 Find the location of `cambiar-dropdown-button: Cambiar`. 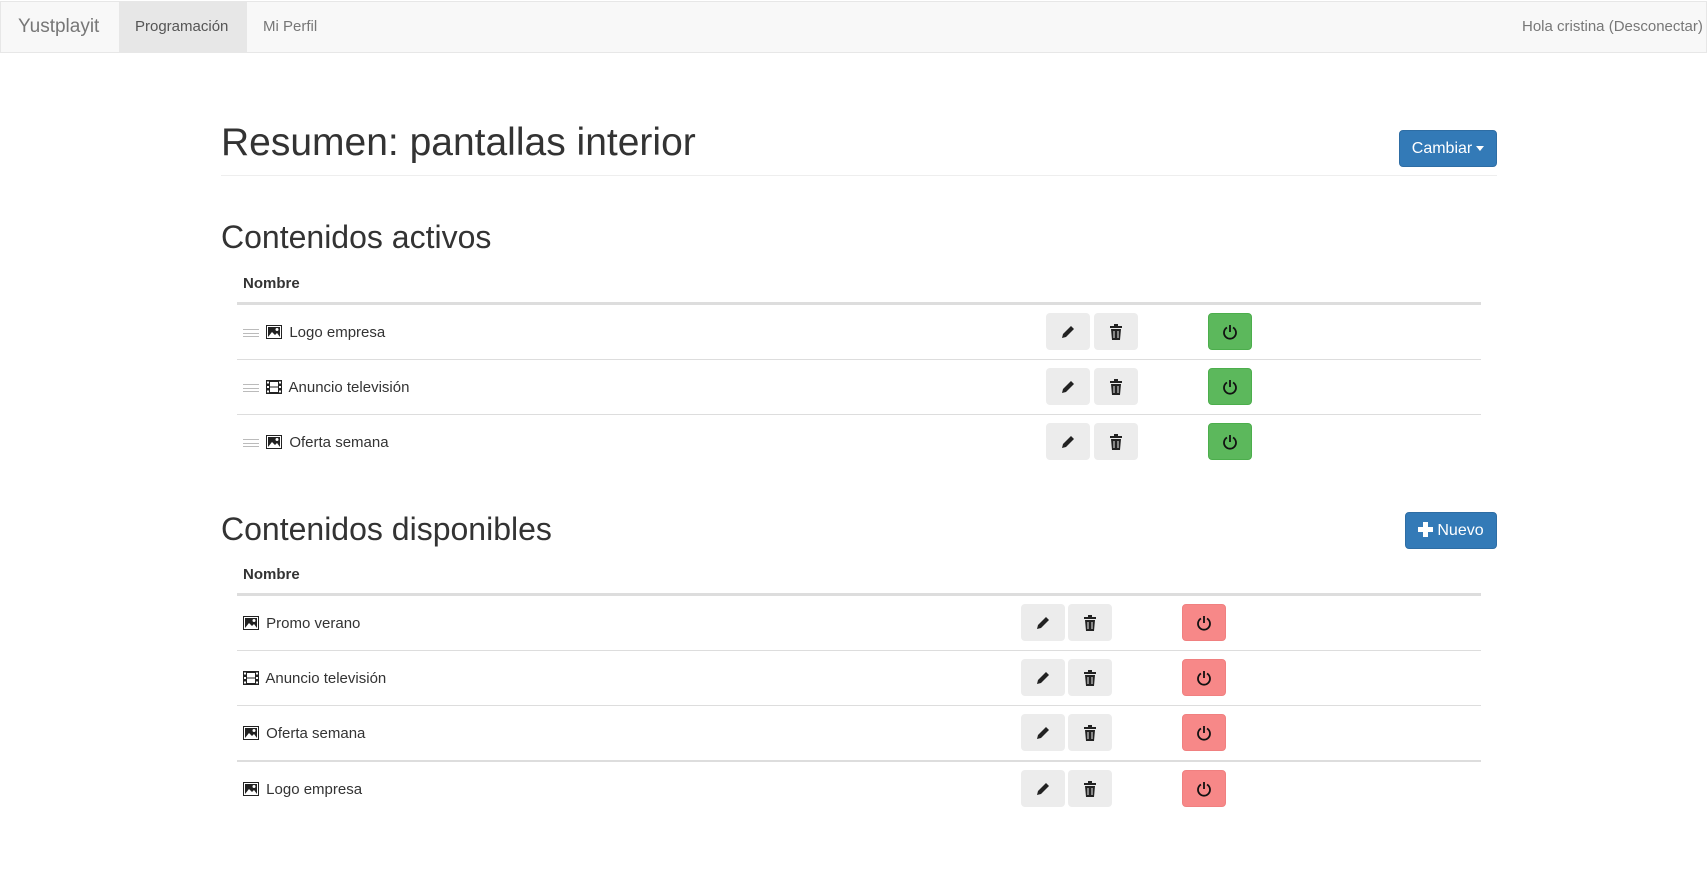

cambiar-dropdown-button: Cambiar is located at coordinates (1448, 148).